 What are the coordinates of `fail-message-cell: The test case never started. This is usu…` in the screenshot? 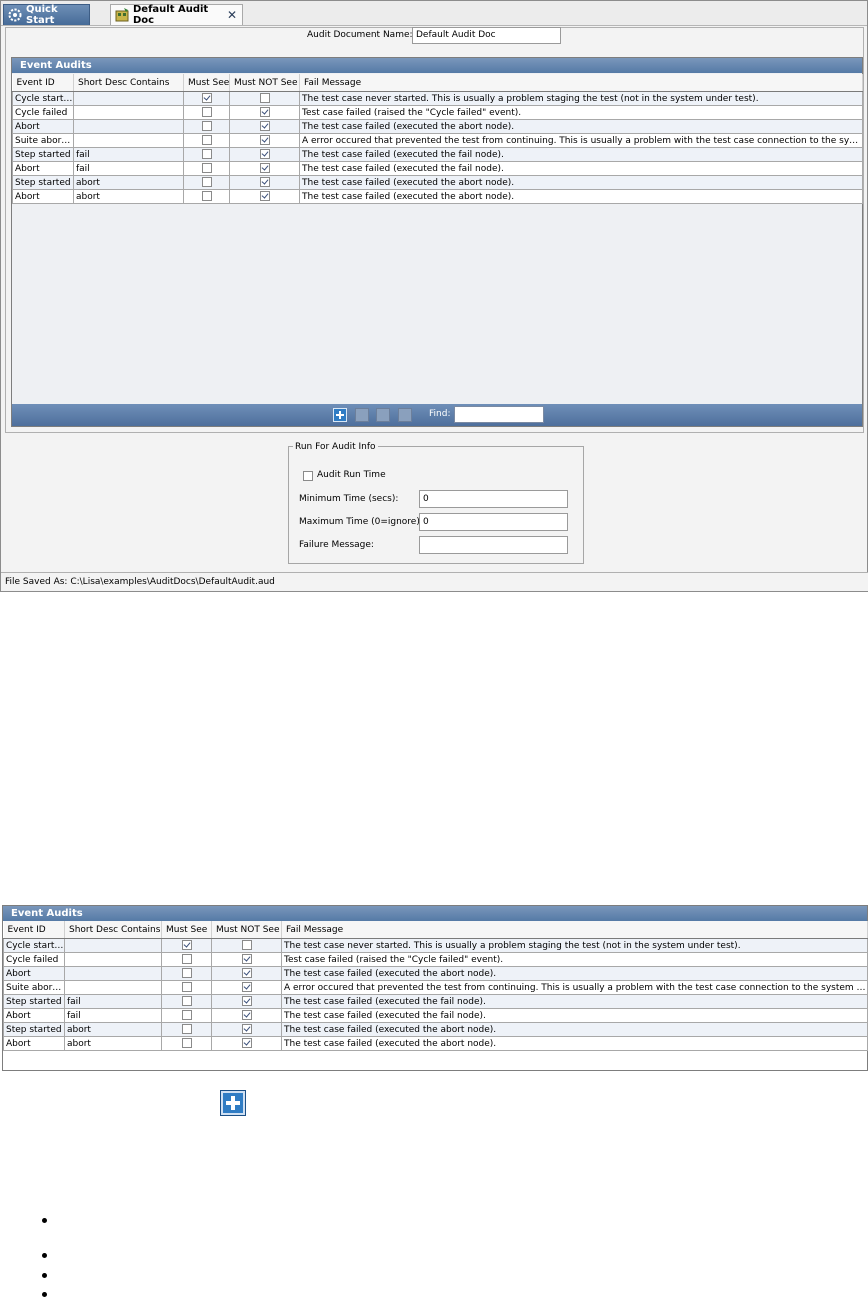 It's located at (581, 98).